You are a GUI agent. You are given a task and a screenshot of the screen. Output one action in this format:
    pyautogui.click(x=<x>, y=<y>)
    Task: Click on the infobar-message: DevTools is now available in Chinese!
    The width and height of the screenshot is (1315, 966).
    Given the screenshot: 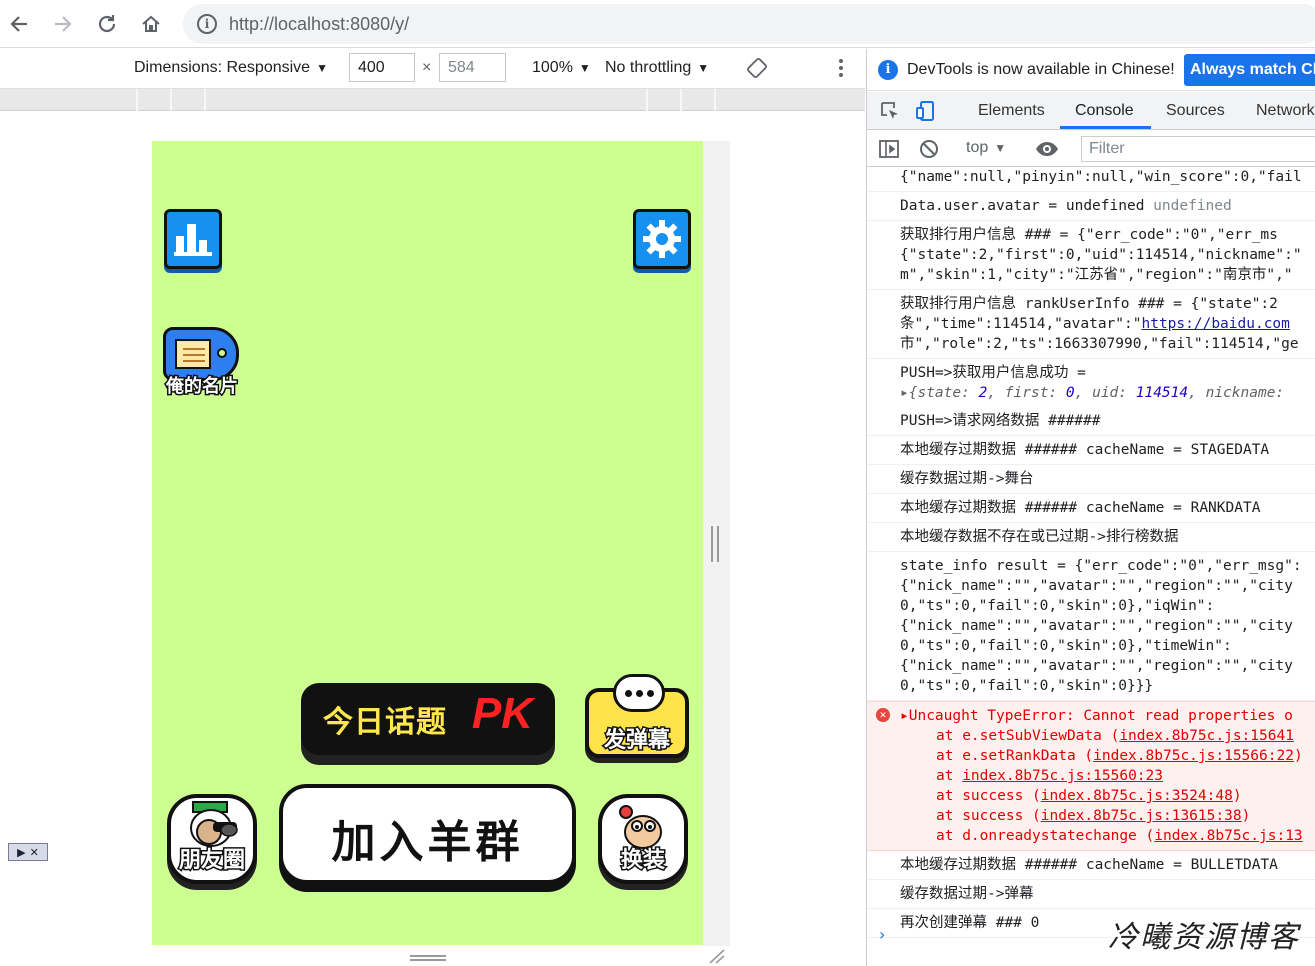 What is the action you would take?
    pyautogui.click(x=1041, y=69)
    